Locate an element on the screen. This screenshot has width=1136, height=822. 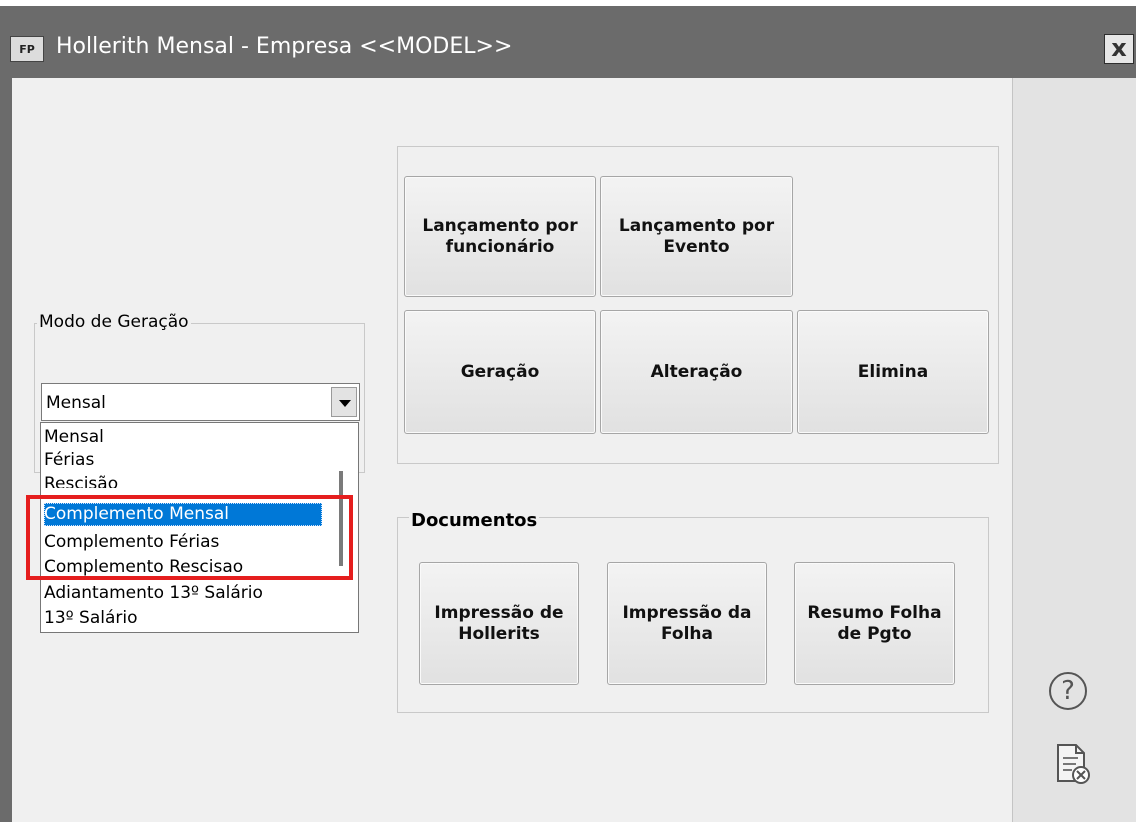
app-icon: FP is located at coordinates (27, 49).